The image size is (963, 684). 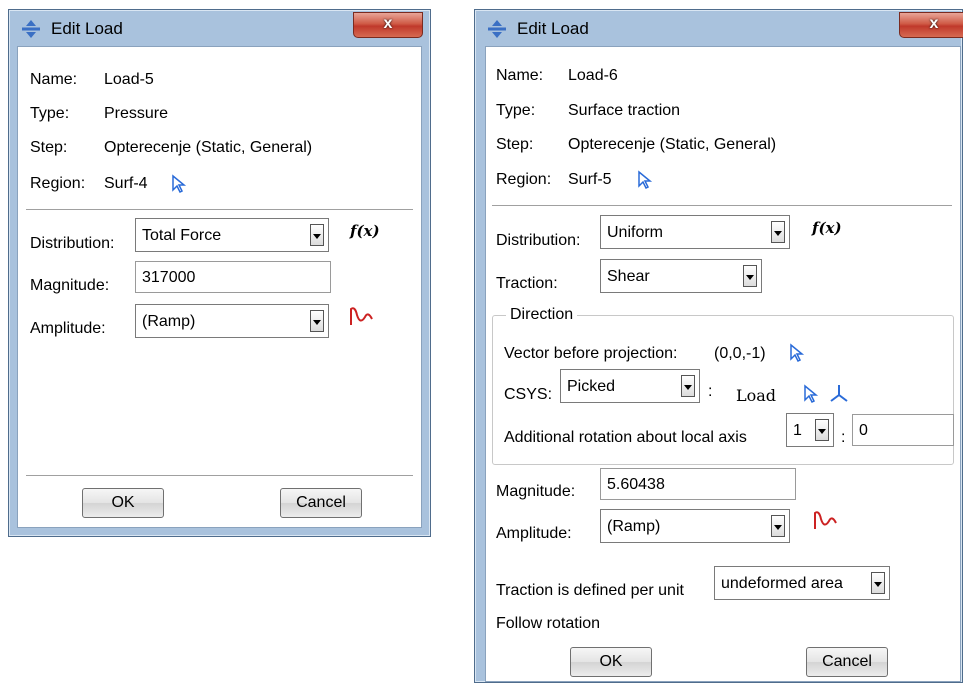 I want to click on region-value: Surf-5, so click(x=590, y=179).